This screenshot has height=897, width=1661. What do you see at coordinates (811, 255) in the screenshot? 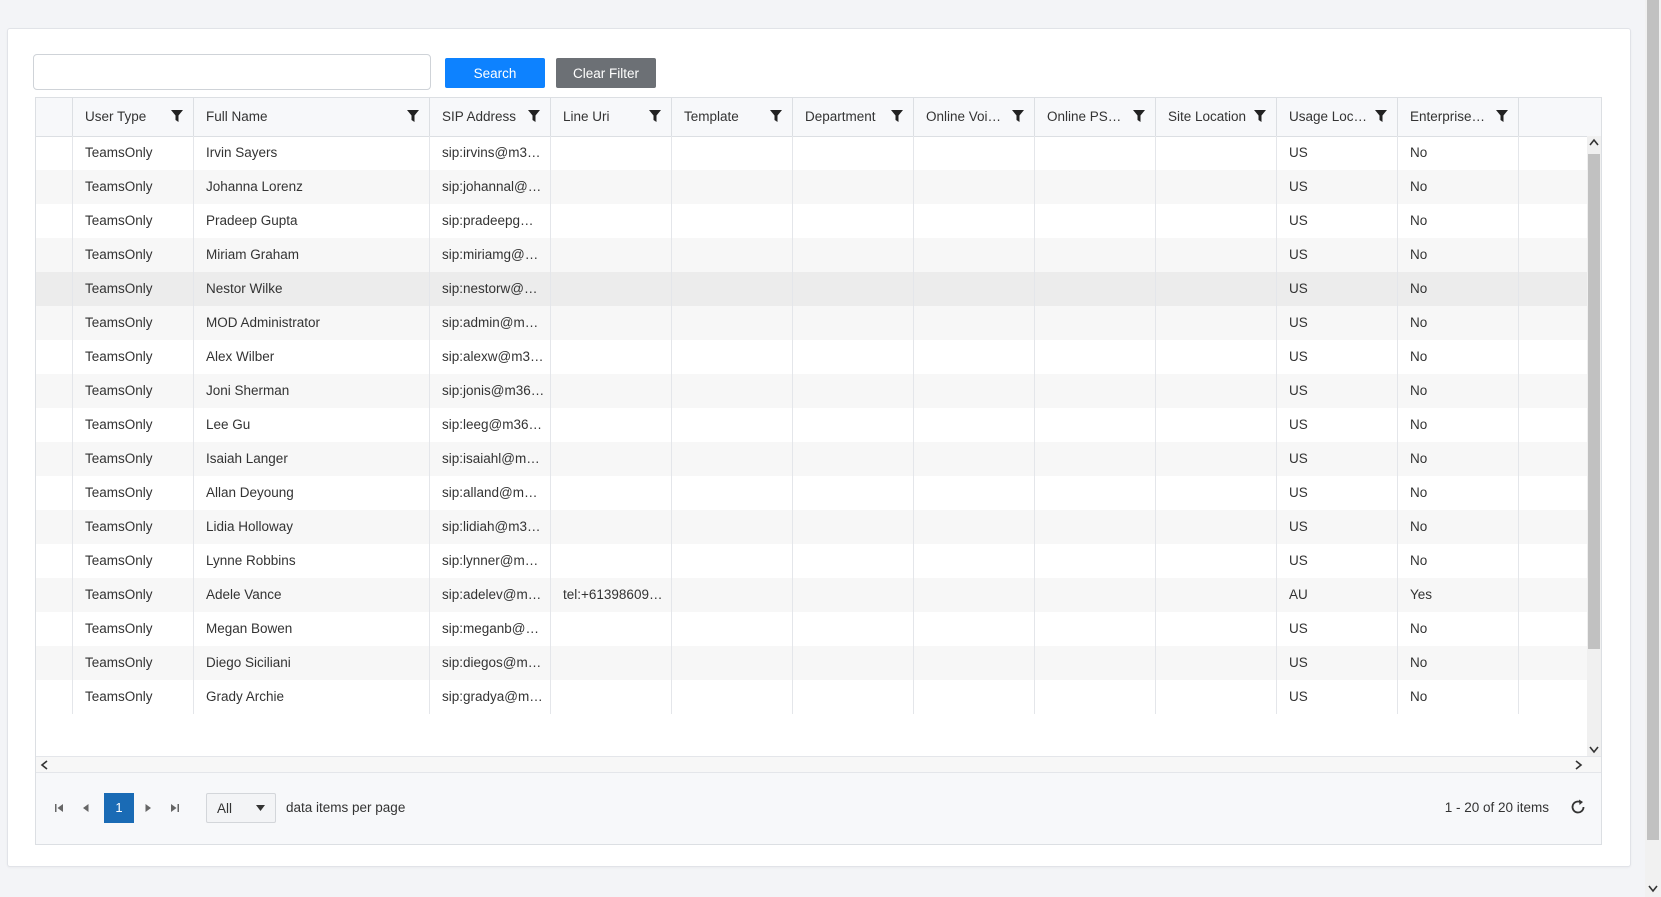
I see `table-row: TeamsOnly Miriam Graham sip:miriamg@… US No` at bounding box center [811, 255].